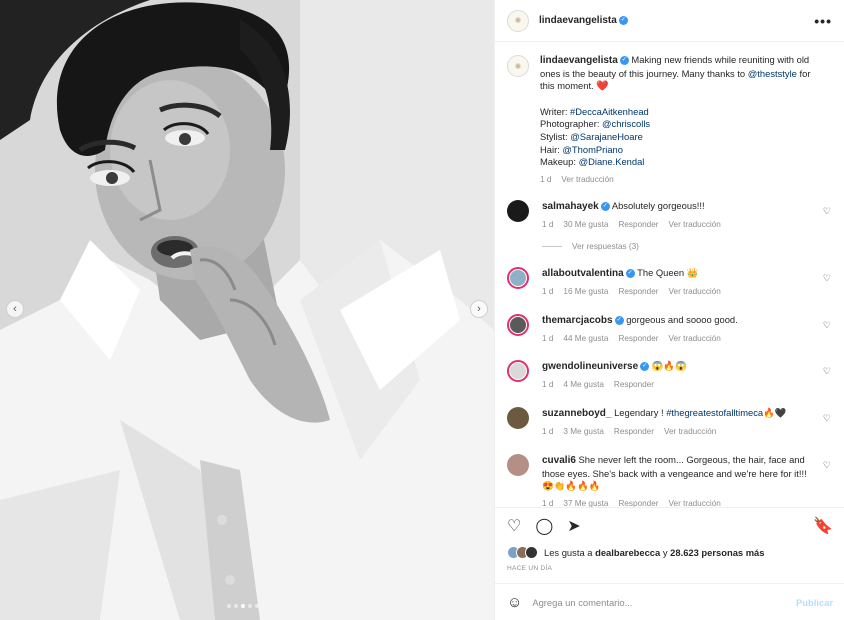 Image resolution: width=844 pixels, height=620 pixels. Describe the element at coordinates (668, 272) in the screenshot. I see `comment-text: The Queen 👑` at that location.